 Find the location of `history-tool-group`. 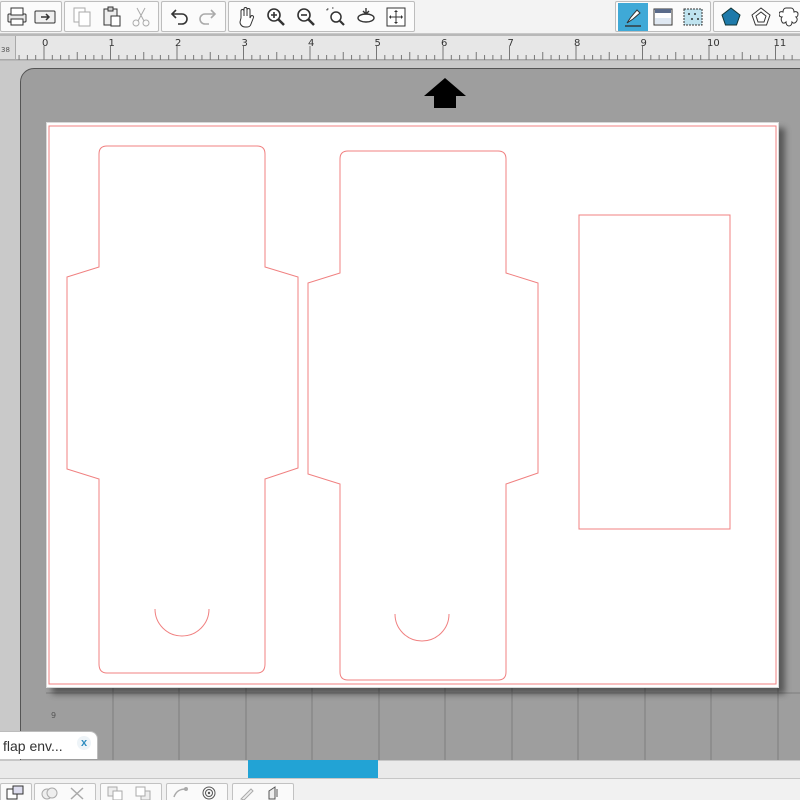

history-tool-group is located at coordinates (193, 16).